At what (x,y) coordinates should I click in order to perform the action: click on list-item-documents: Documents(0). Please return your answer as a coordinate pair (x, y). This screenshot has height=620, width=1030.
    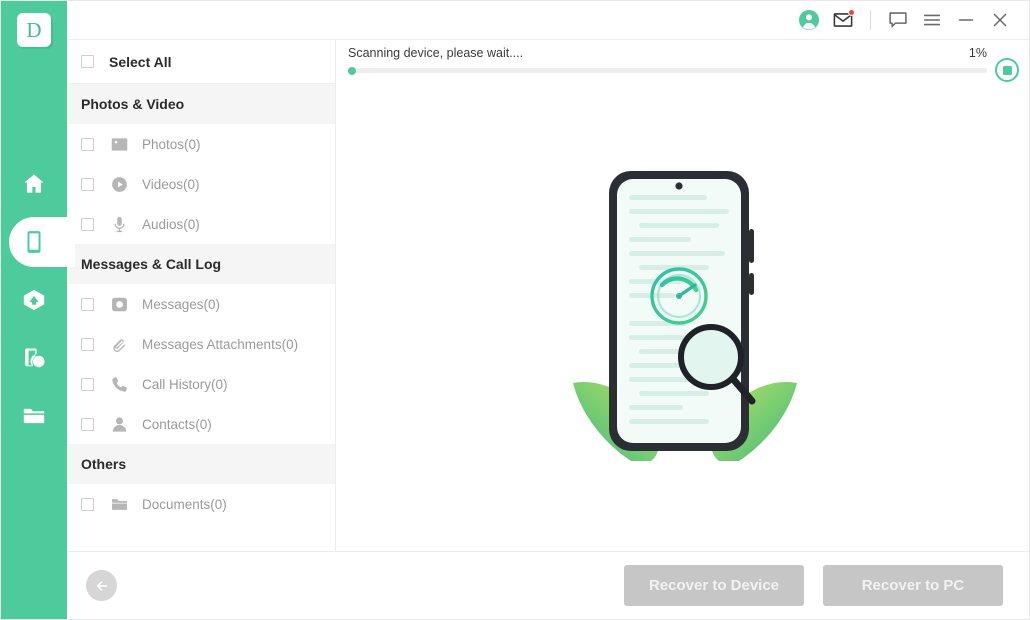
    Looking at the image, I should click on (201, 504).